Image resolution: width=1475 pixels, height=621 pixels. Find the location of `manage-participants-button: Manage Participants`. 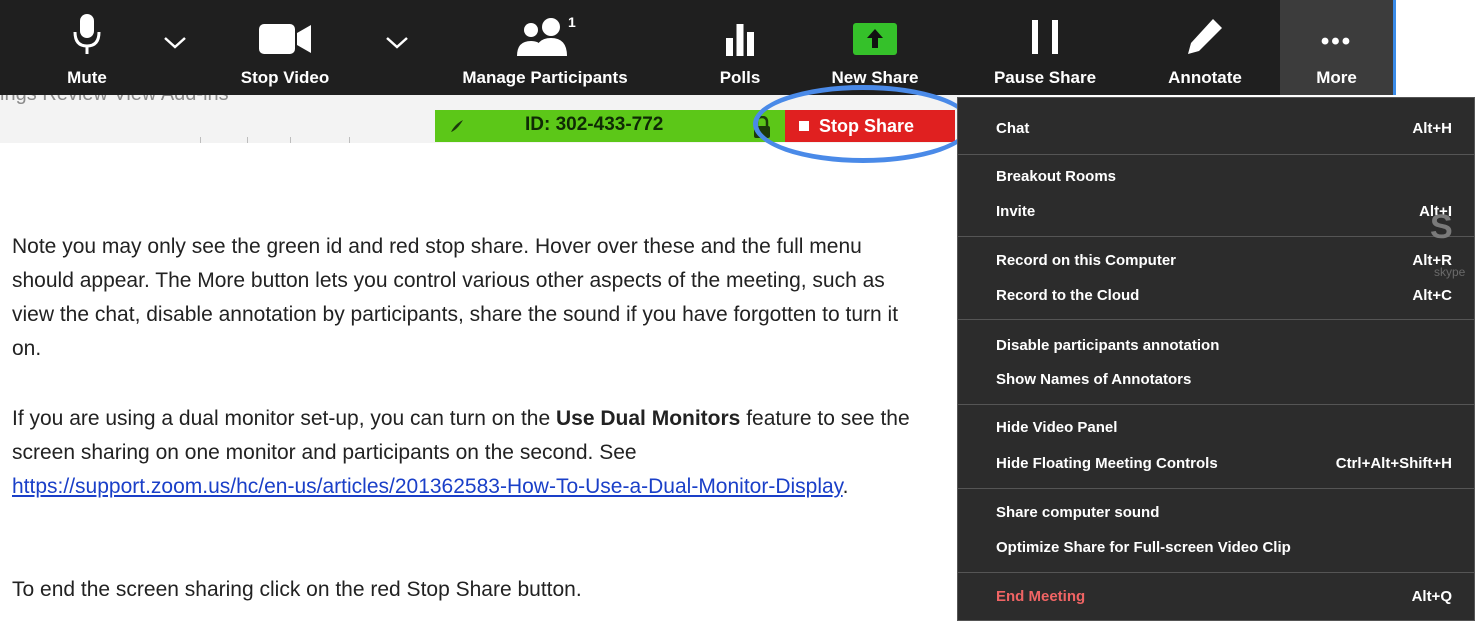

manage-participants-button: Manage Participants is located at coordinates (545, 47).